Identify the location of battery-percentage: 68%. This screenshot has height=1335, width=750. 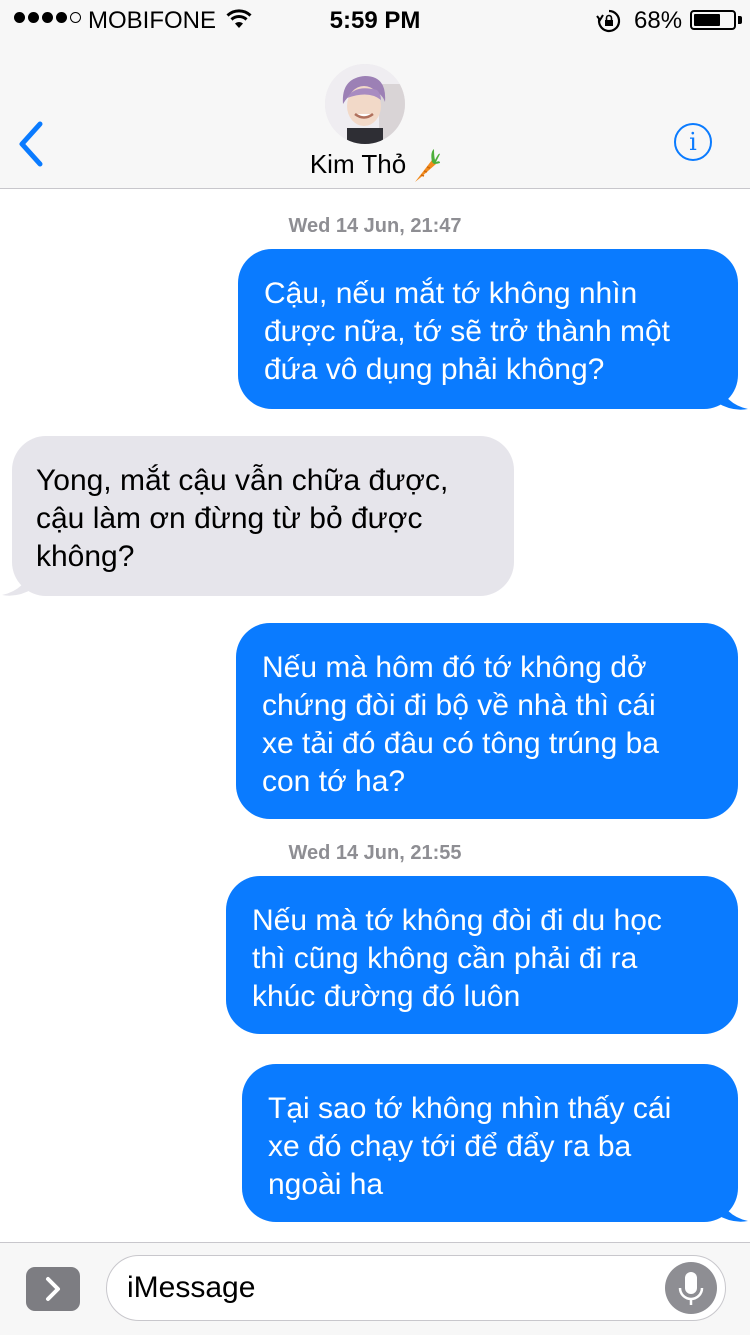
(658, 20).